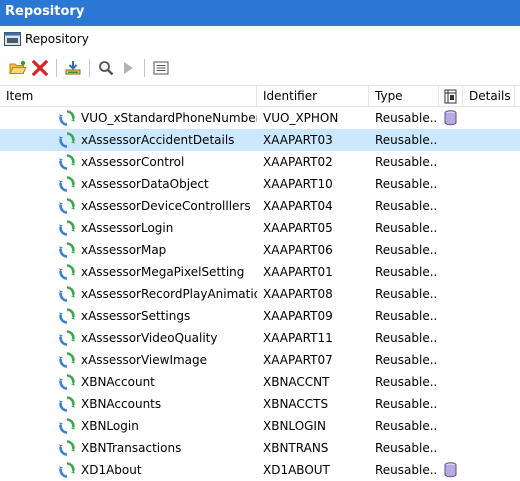 The height and width of the screenshot is (481, 520). Describe the element at coordinates (12, 39) in the screenshot. I see `repository-window-icon` at that location.